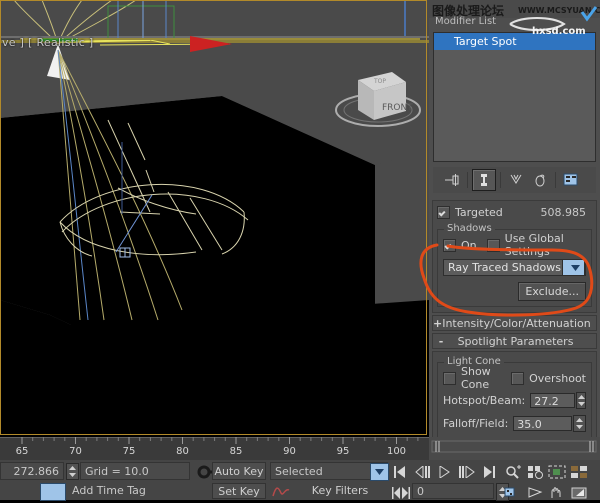 The width and height of the screenshot is (600, 503). I want to click on coordinate-spinner, so click(72, 471).